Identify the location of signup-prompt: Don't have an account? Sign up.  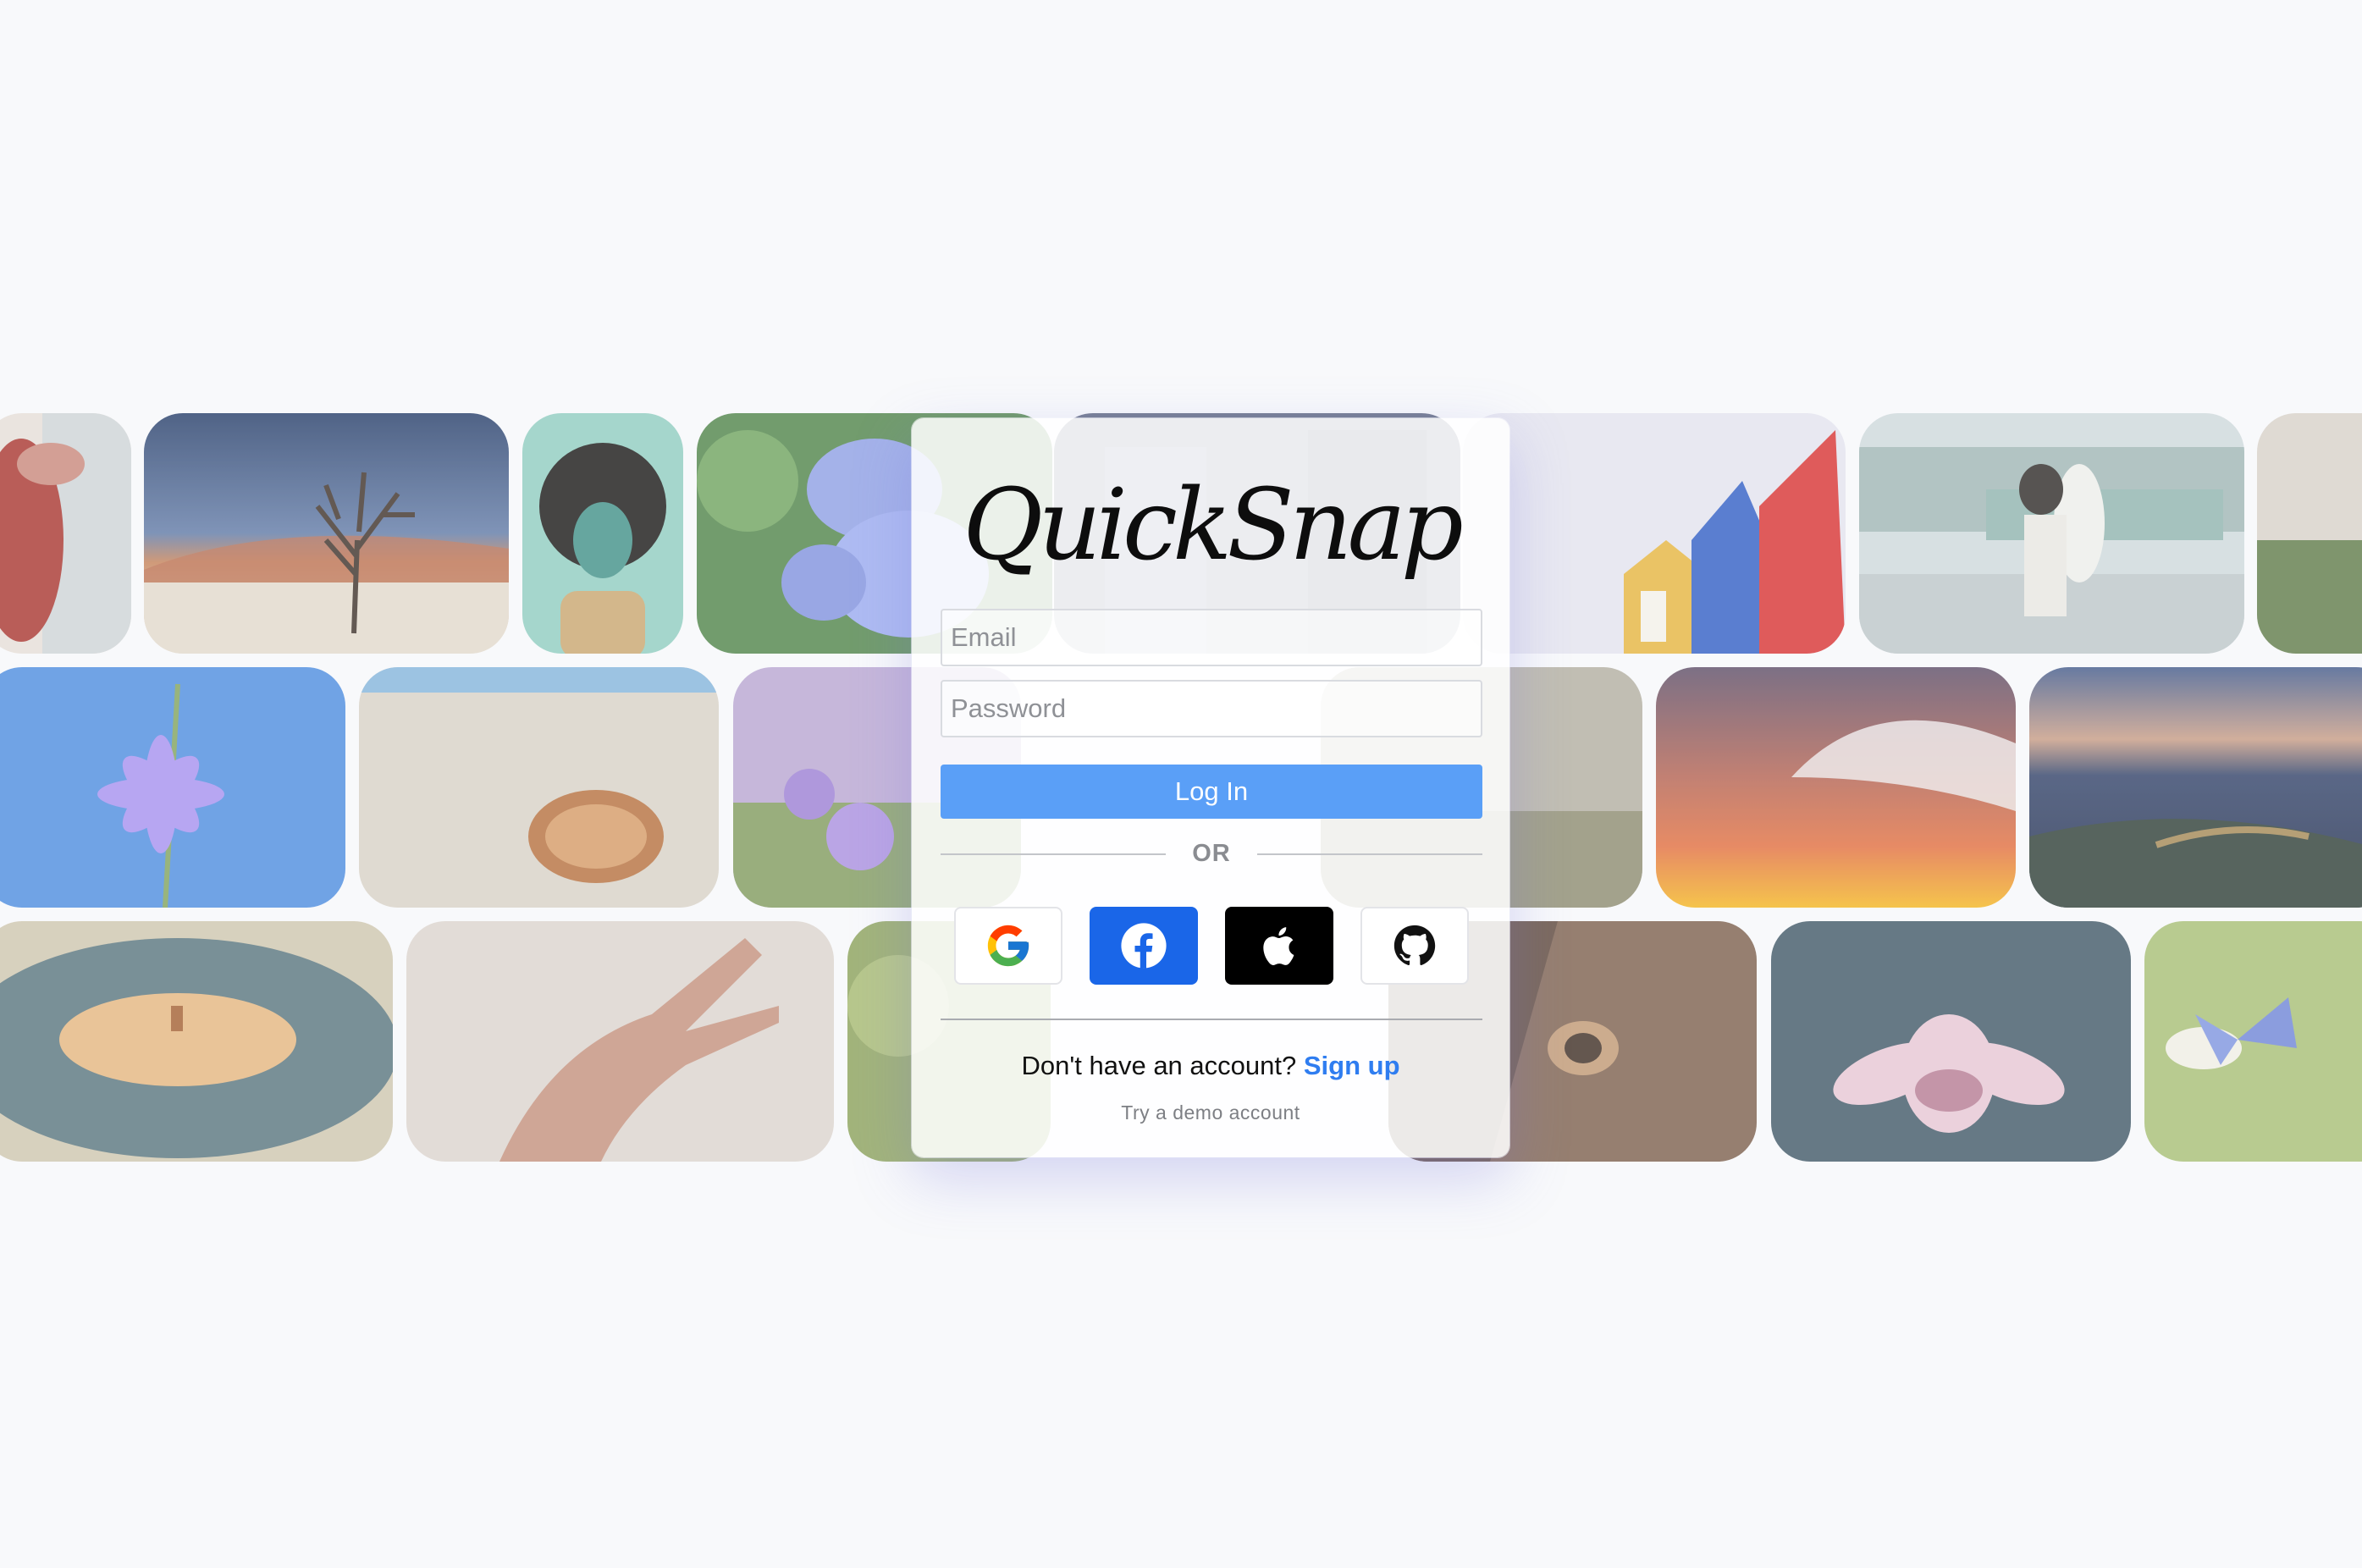
(1210, 1066).